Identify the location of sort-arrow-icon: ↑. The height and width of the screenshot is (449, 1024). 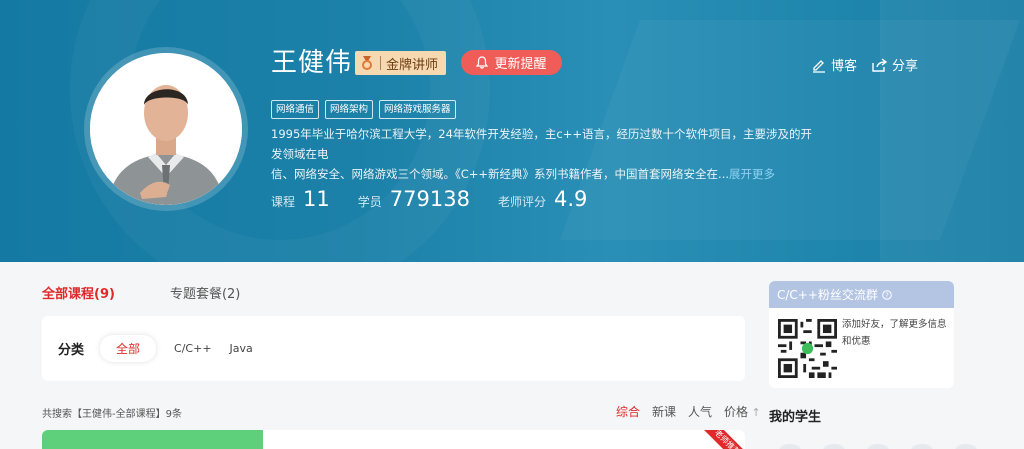
(754, 412).